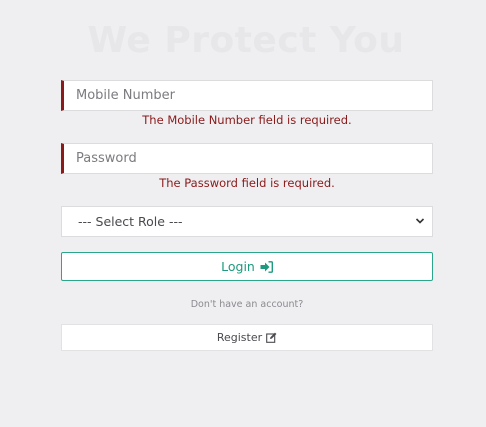 The width and height of the screenshot is (486, 427). Describe the element at coordinates (106, 158) in the screenshot. I see `password-placeholder: Password` at that location.